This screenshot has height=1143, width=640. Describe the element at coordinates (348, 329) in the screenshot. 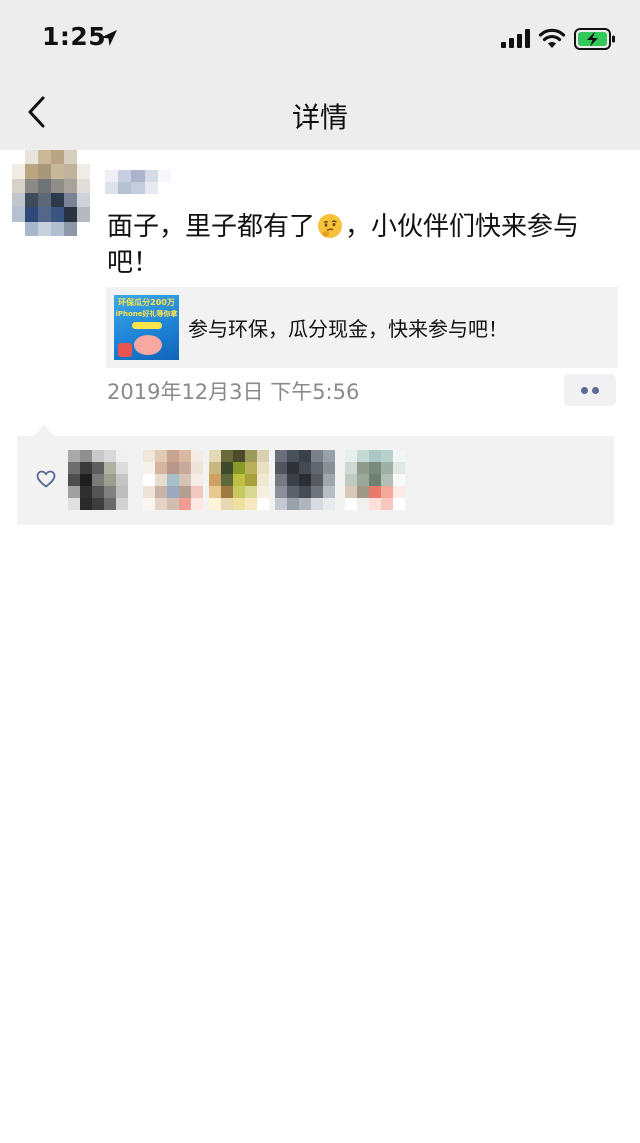

I see `link-title: 参与环保，瓜分现金，快来参与吧！` at that location.